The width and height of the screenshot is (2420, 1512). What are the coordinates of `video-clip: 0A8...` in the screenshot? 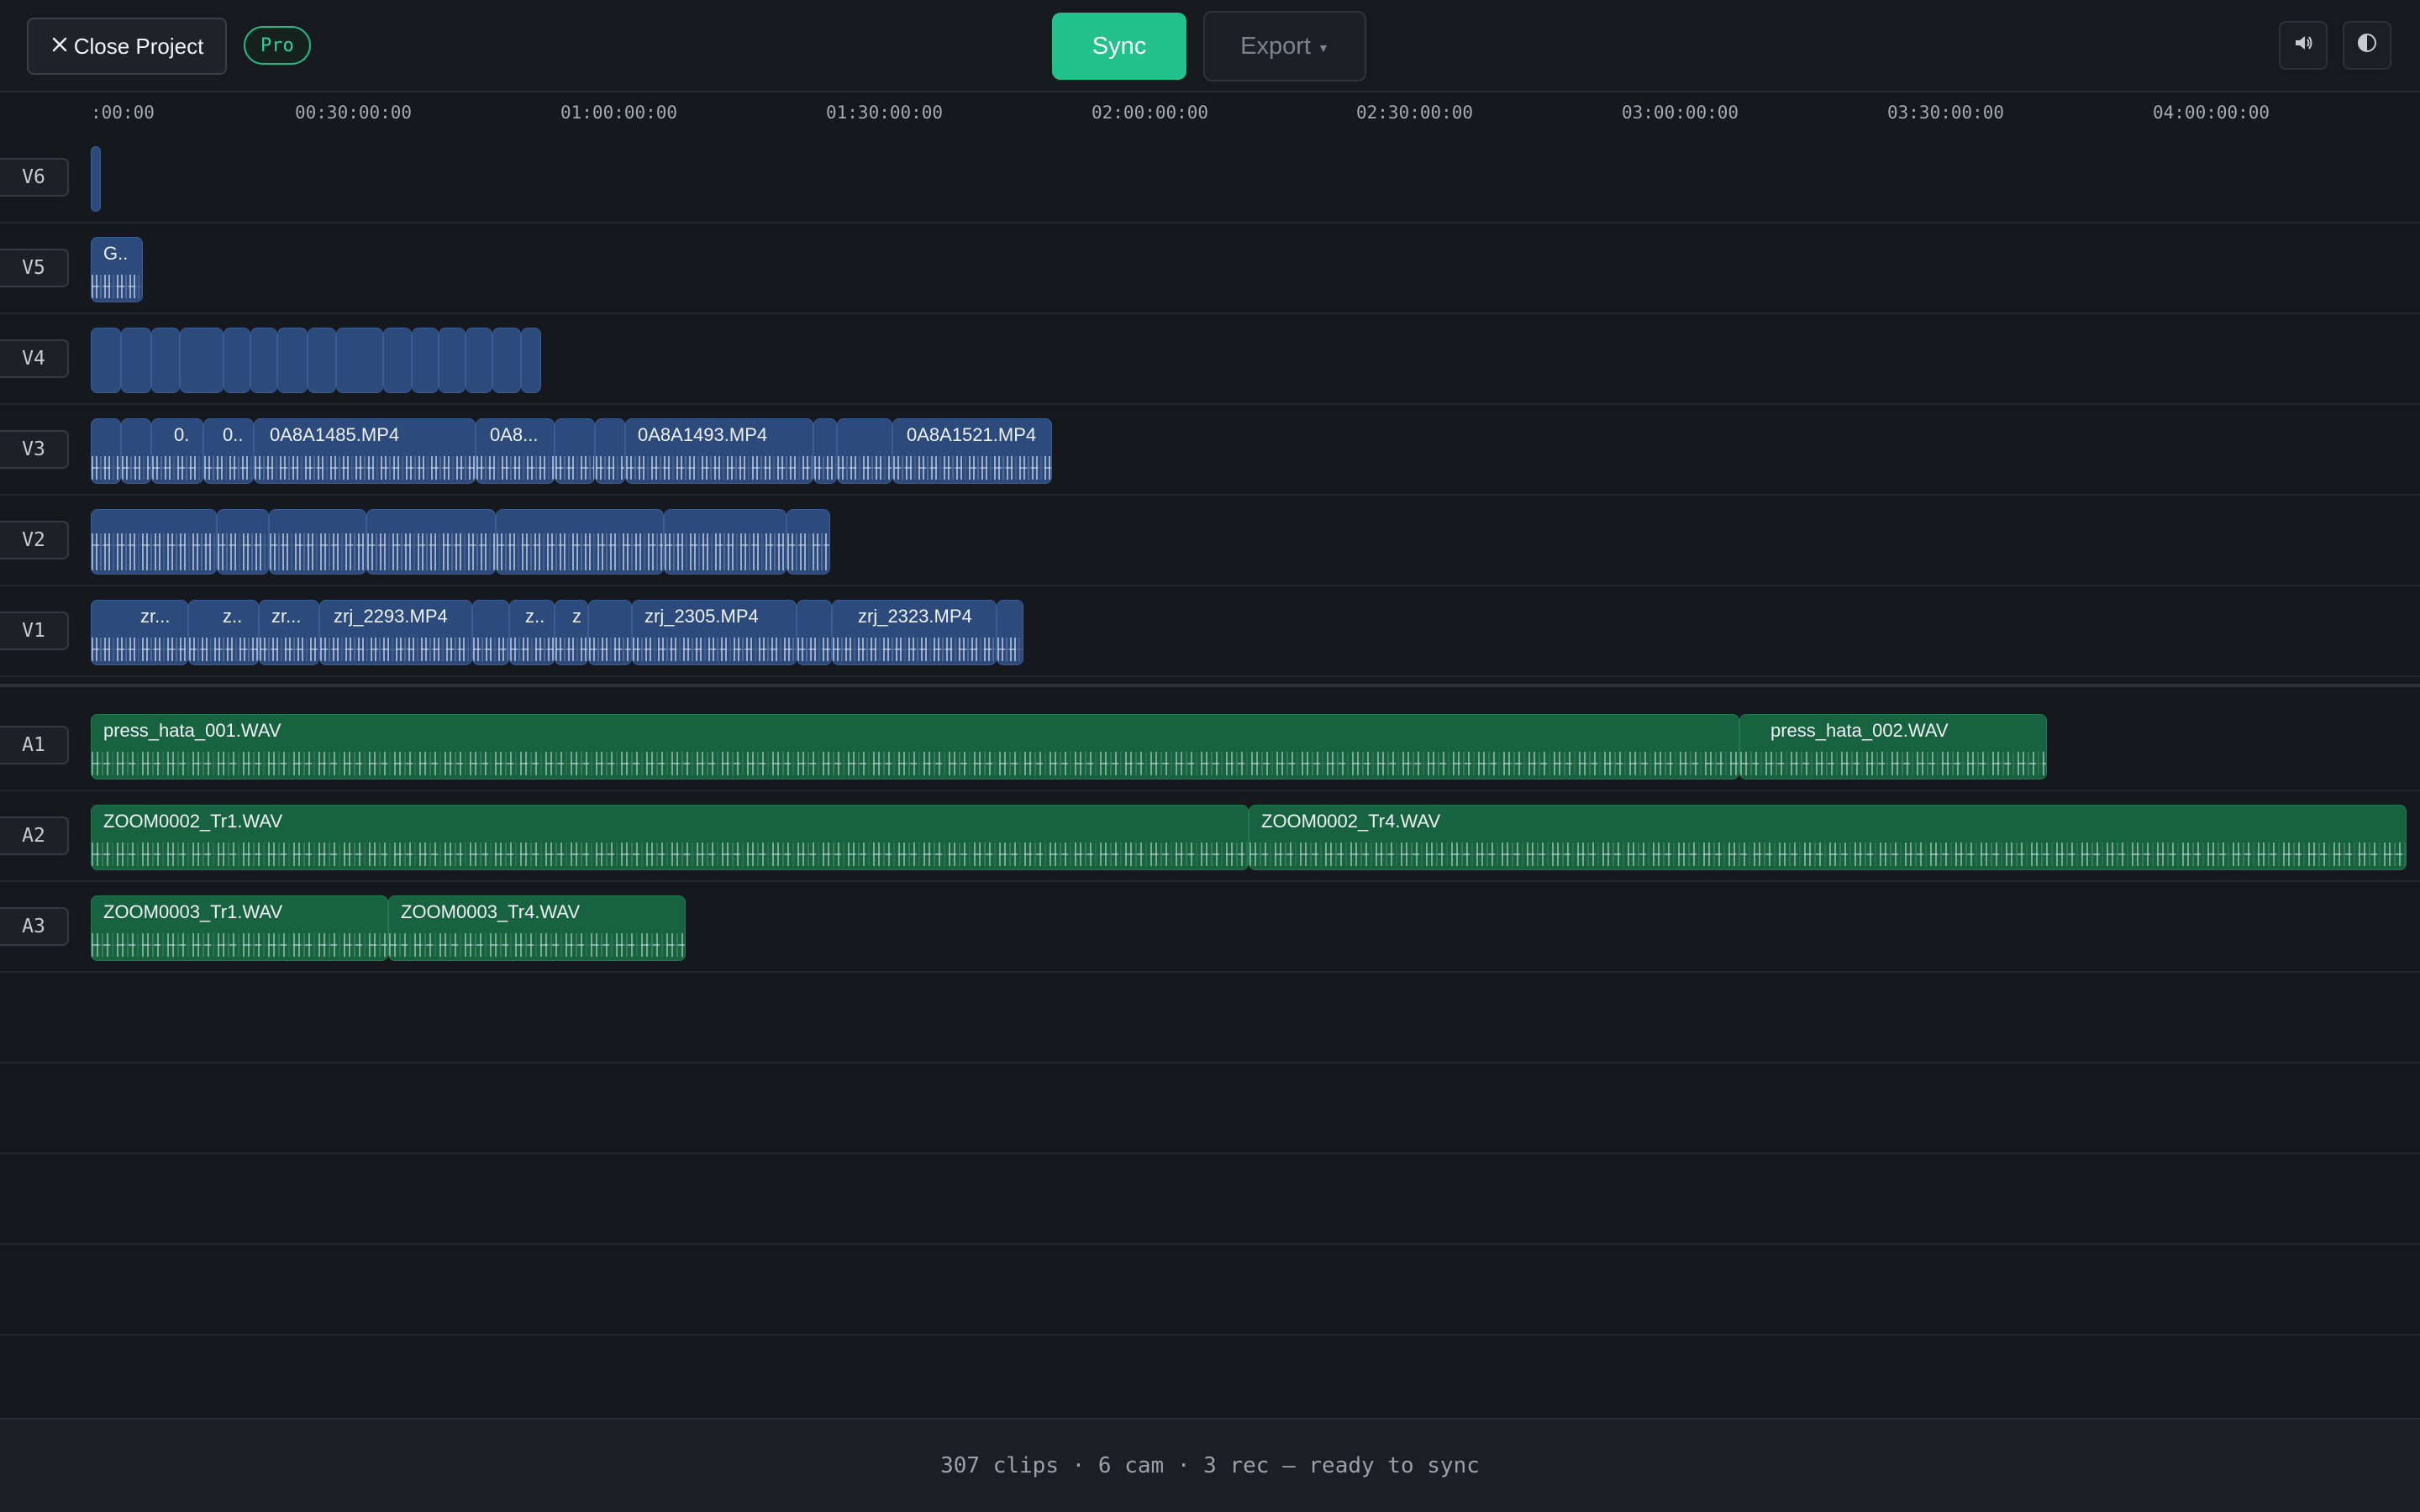 It's located at (515, 451).